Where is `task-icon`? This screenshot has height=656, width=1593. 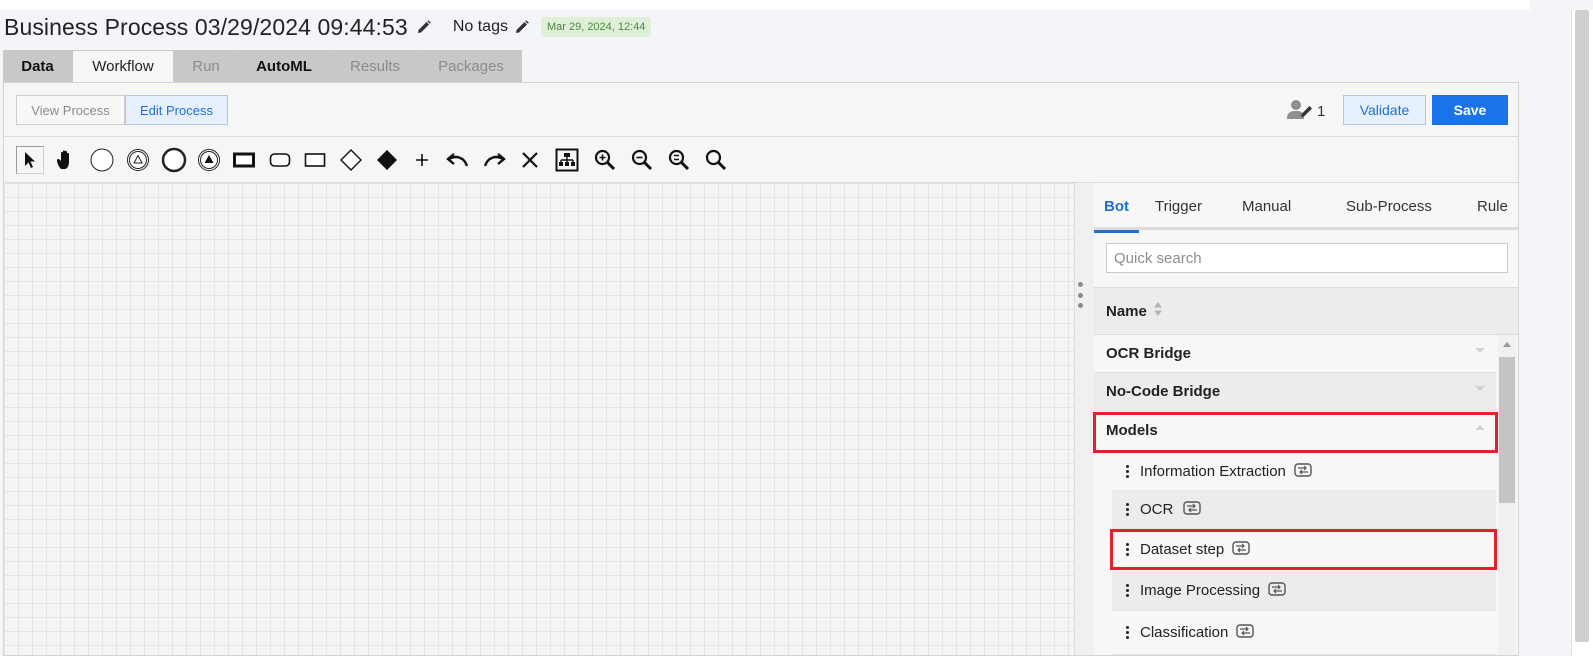
task-icon is located at coordinates (244, 160).